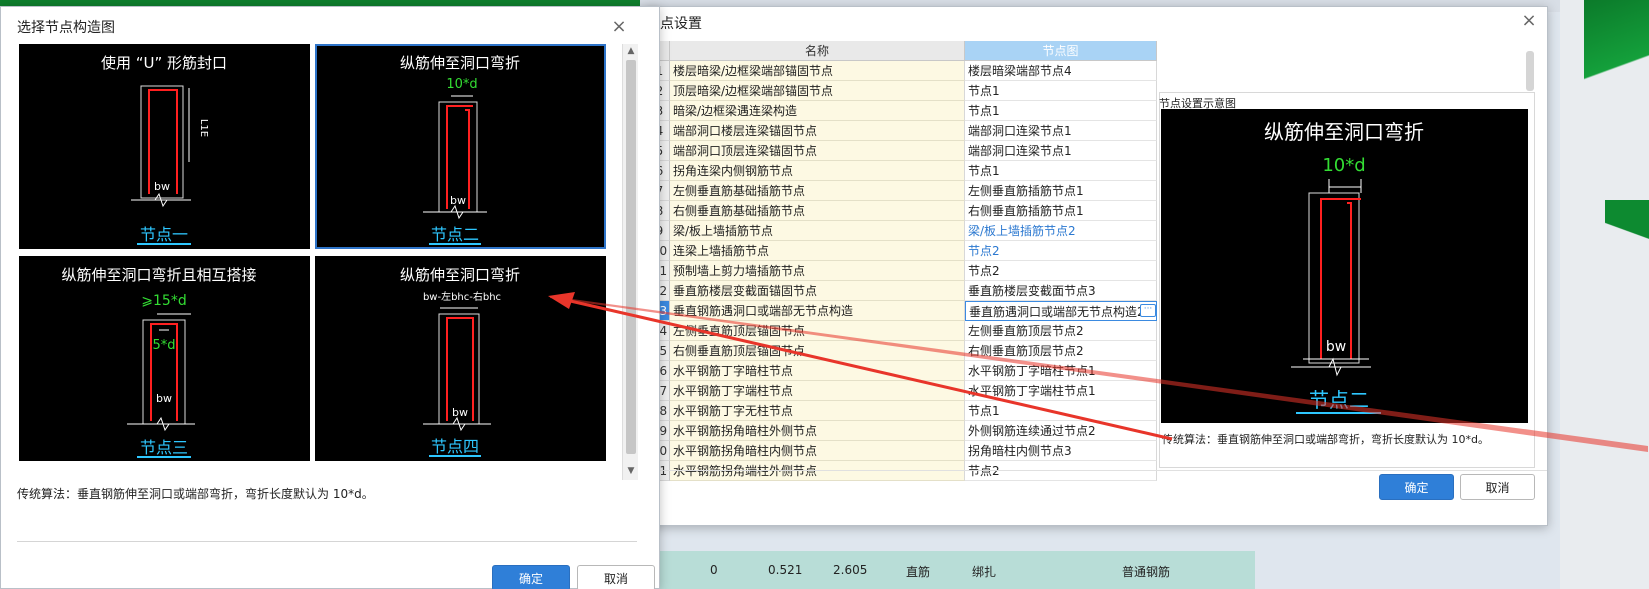  I want to click on table-row: 8右侧垂直筋基础插筋节点右侧垂直筋插筋节点1, so click(904, 211).